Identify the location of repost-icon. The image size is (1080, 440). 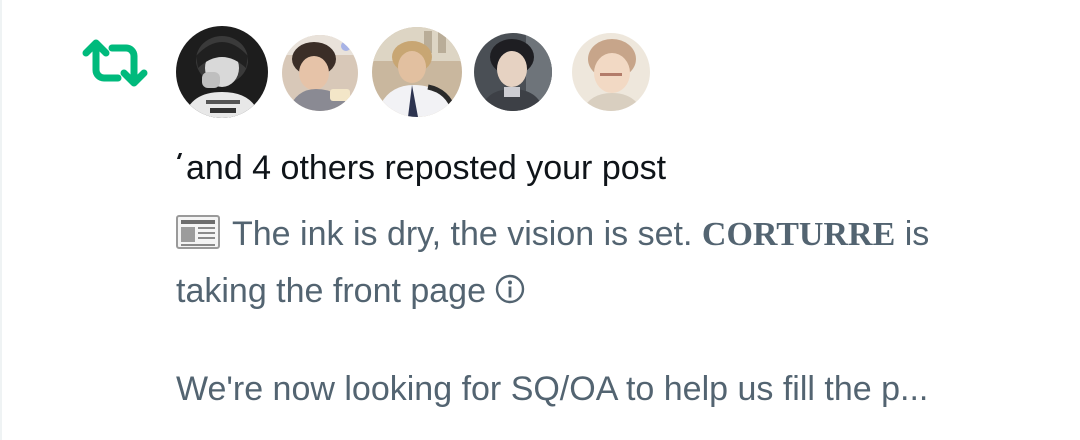
(115, 63).